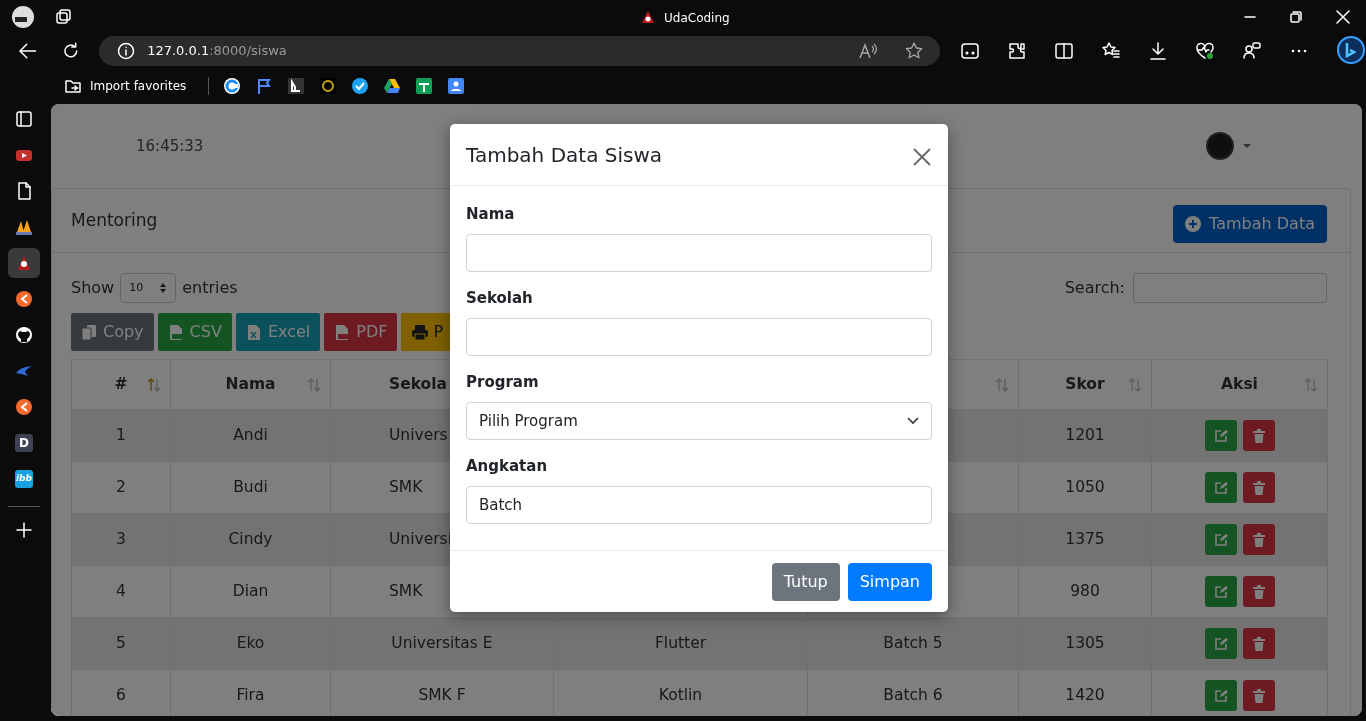  What do you see at coordinates (913, 421) in the screenshot?
I see `chevron-icon` at bounding box center [913, 421].